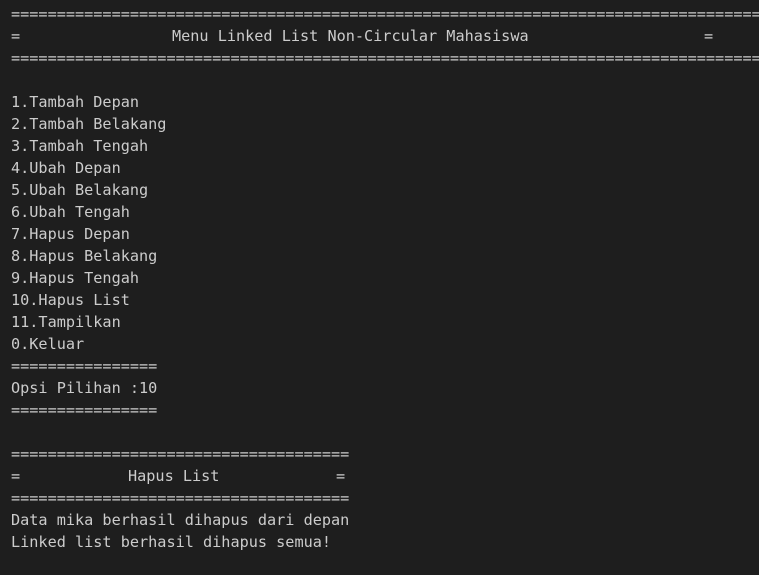 The width and height of the screenshot is (759, 575). I want to click on option-prompt: Opsi Pilihan :10, so click(381, 388).